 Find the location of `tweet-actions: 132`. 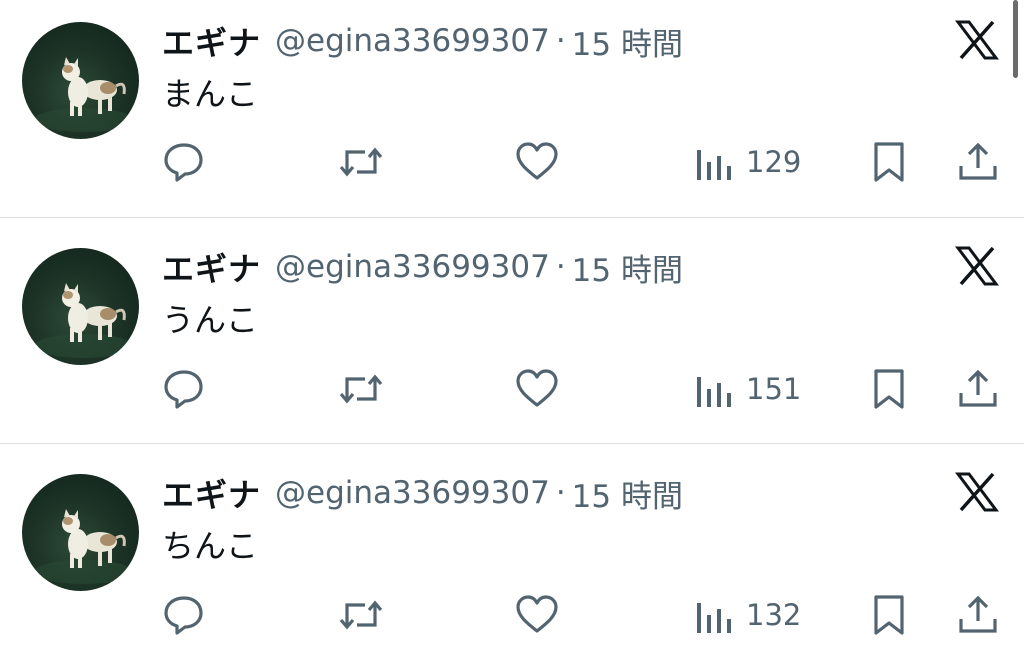

tweet-actions: 132 is located at coordinates (512, 615).